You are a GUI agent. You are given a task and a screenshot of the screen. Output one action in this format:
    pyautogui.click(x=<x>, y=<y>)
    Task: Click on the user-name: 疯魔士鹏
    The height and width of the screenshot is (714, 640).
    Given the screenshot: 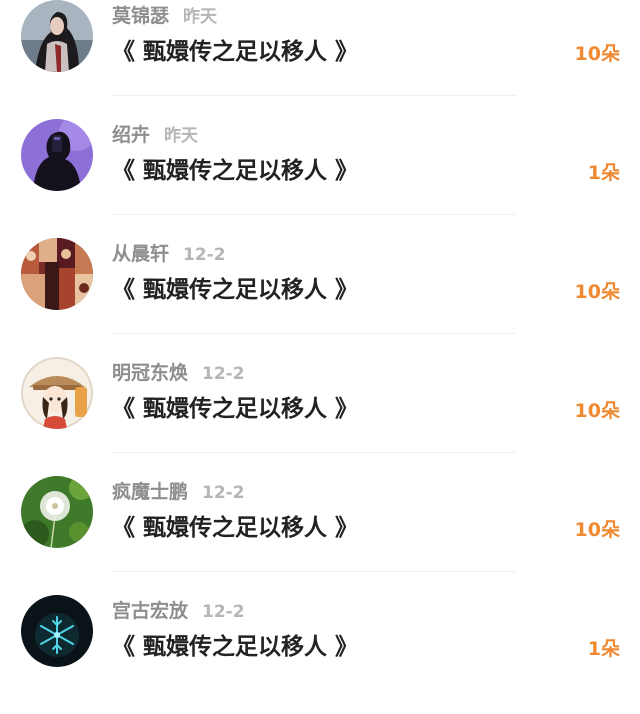 What is the action you would take?
    pyautogui.click(x=150, y=492)
    